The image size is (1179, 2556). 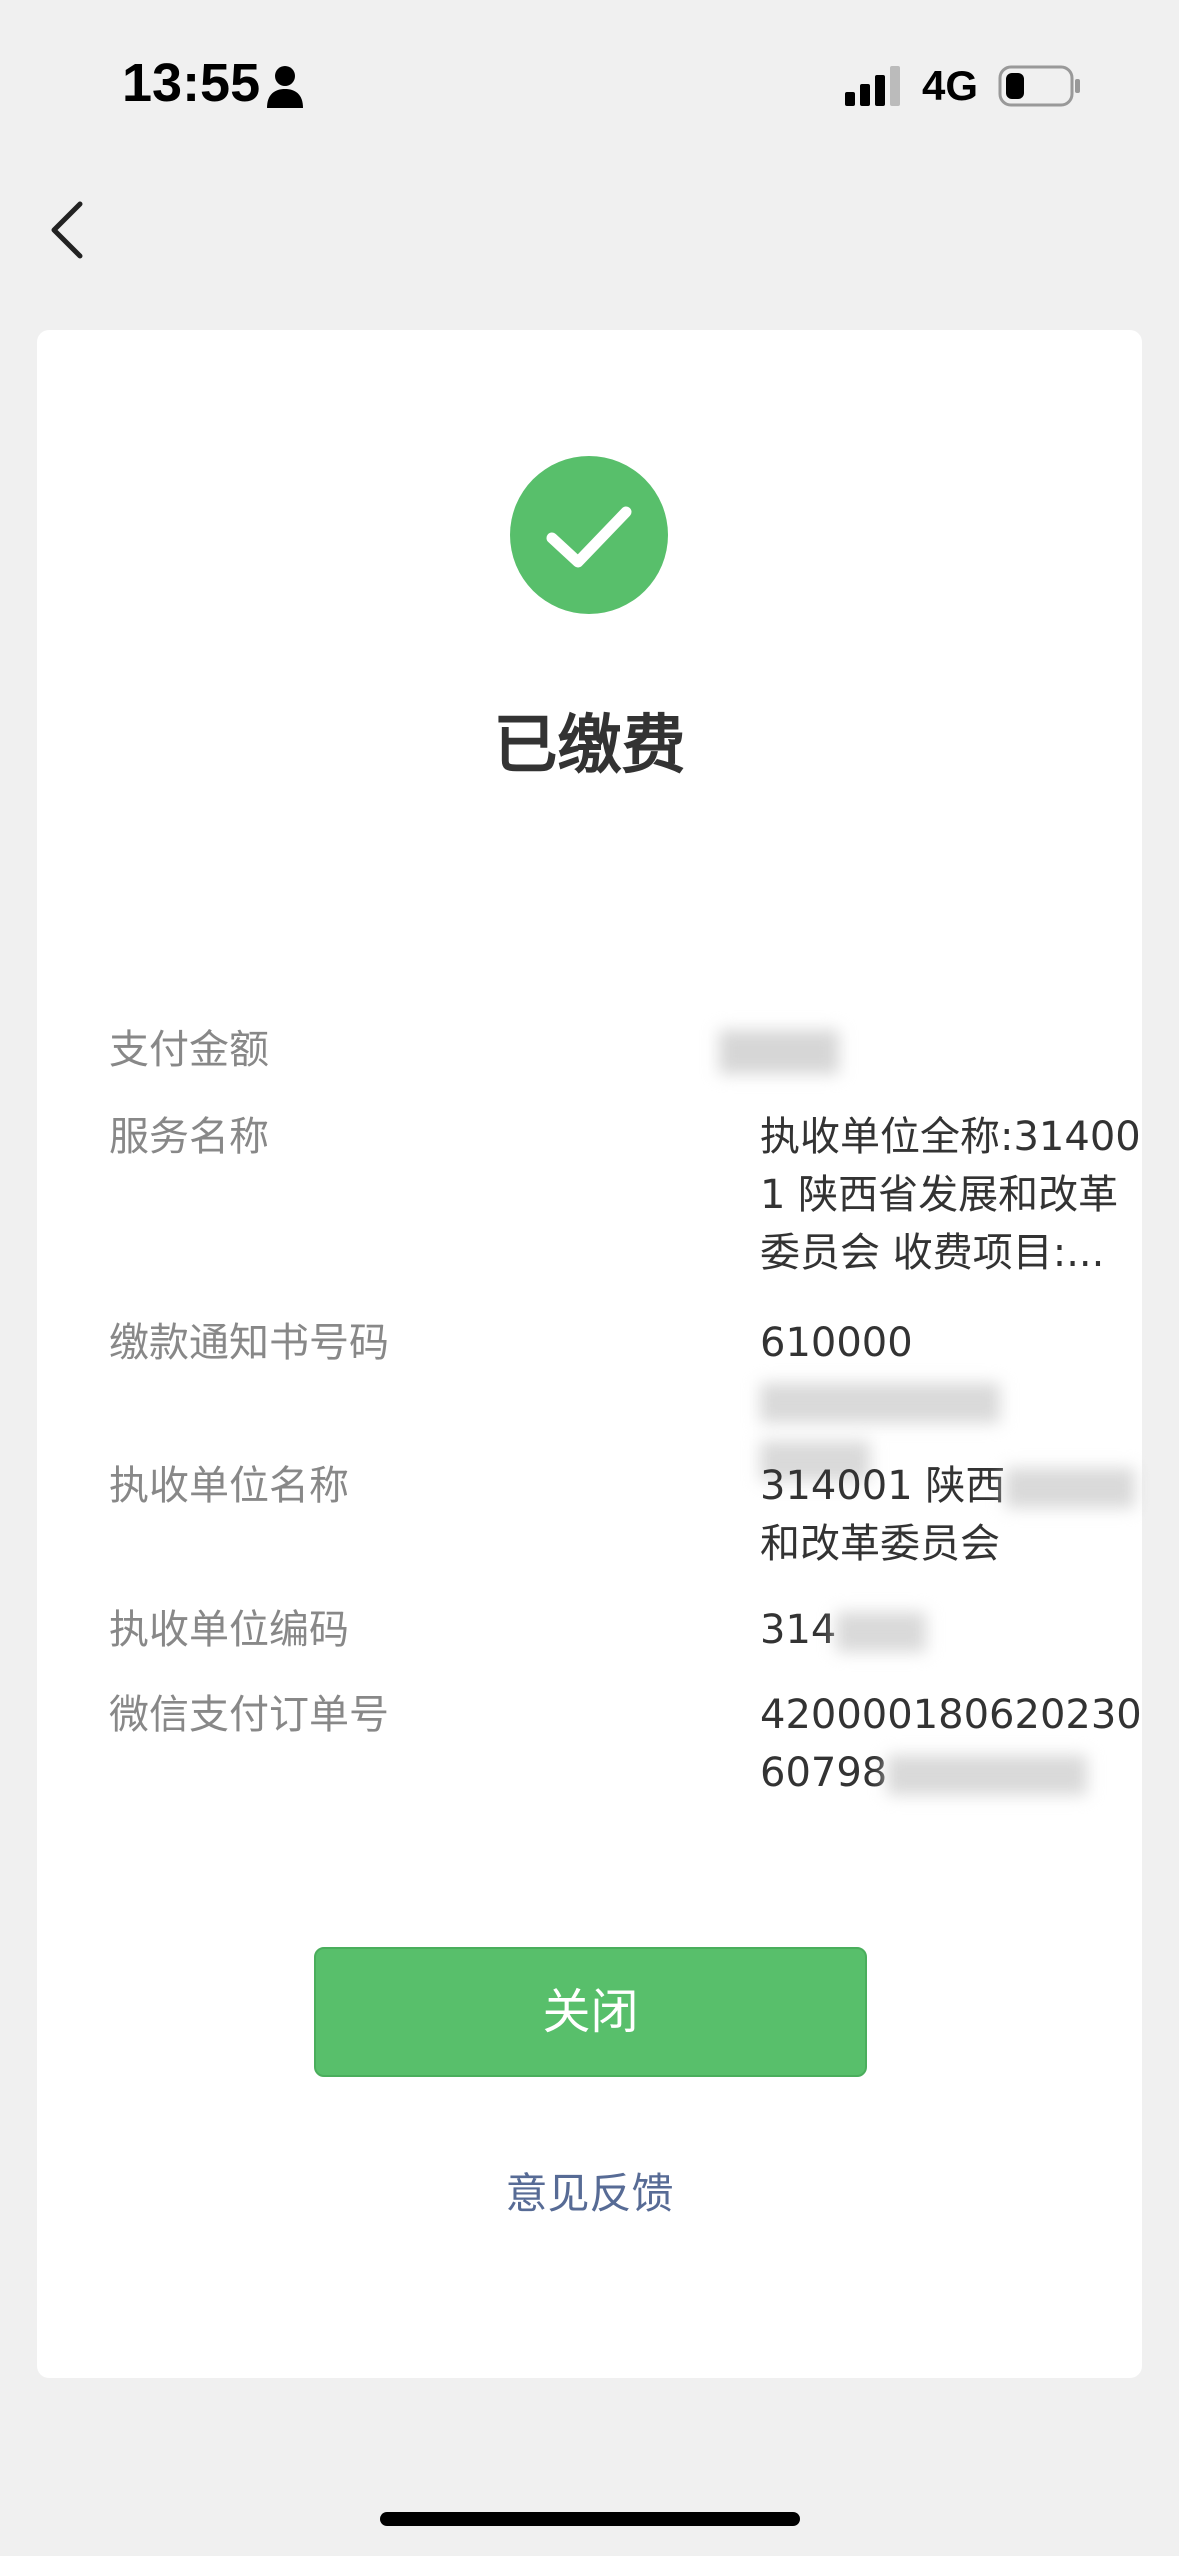 I want to click on detail-value: 420000180620230 60798, so click(x=951, y=1744).